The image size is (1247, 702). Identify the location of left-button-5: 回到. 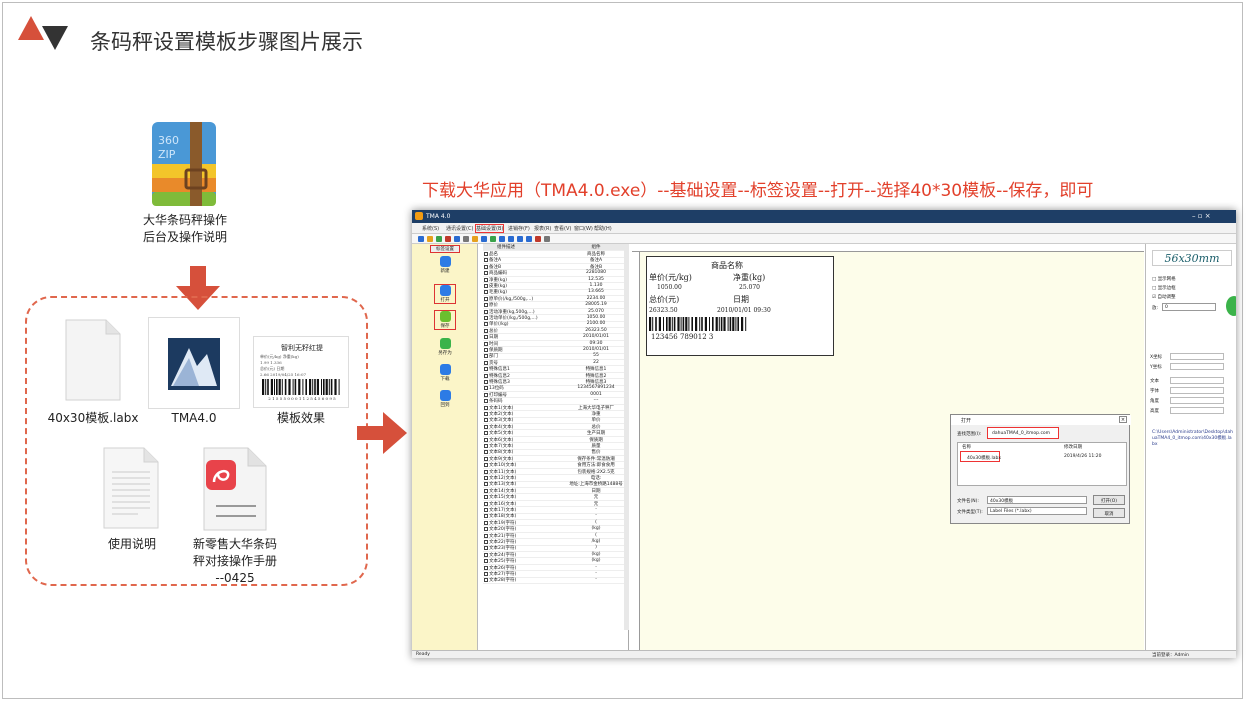
(445, 399).